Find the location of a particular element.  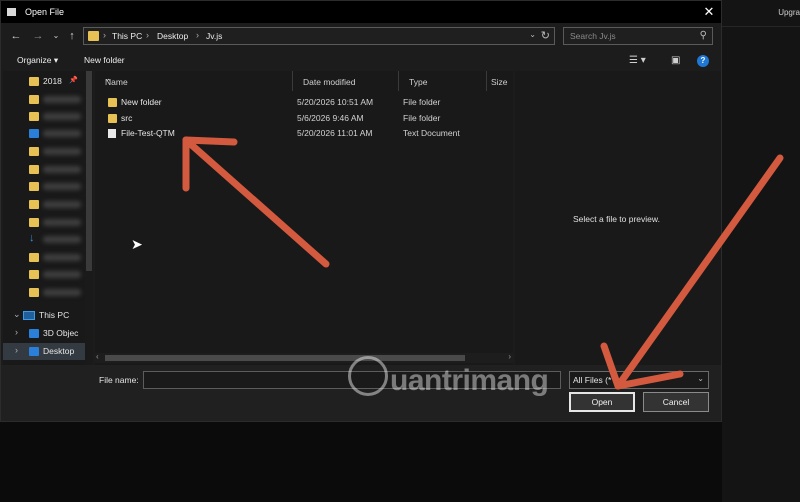

desktop-icon is located at coordinates (34, 351).